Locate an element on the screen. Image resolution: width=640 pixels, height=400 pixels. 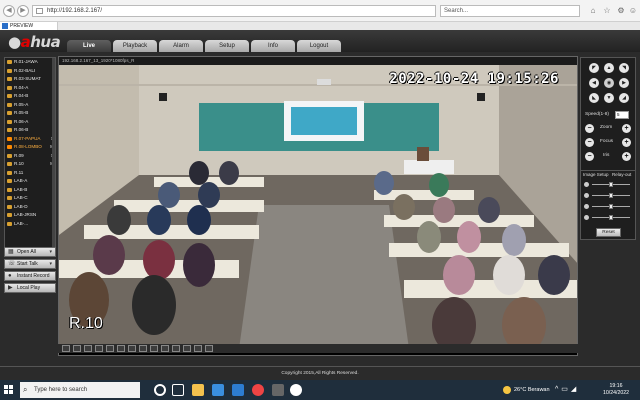
reset-button: Reset is located at coordinates (608, 232).